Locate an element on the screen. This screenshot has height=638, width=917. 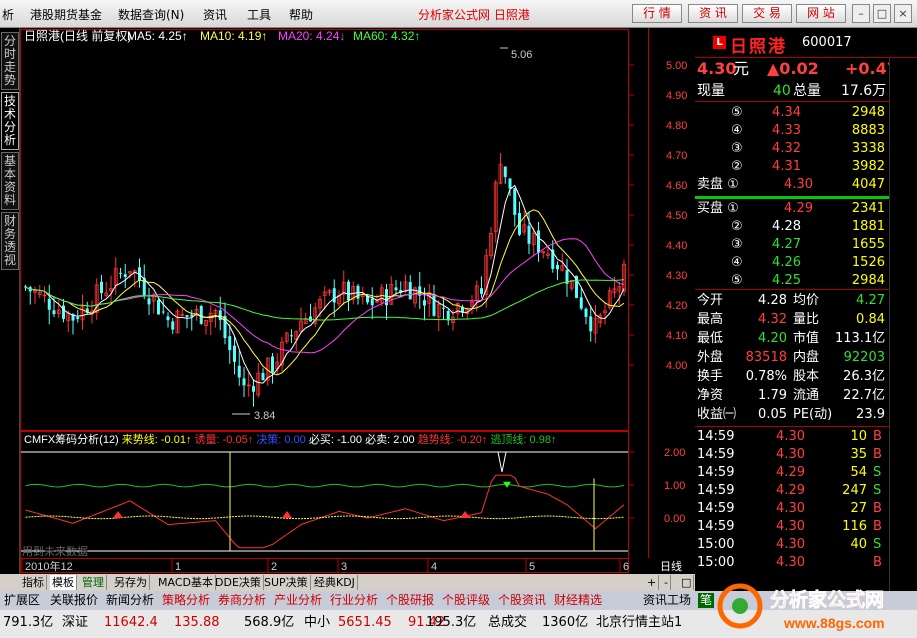
stat-value: 83518 is located at coordinates (766, 357).